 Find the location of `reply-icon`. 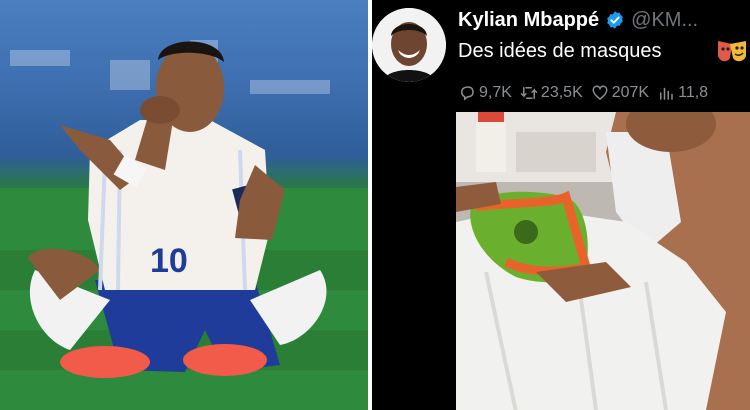

reply-icon is located at coordinates (467, 93).